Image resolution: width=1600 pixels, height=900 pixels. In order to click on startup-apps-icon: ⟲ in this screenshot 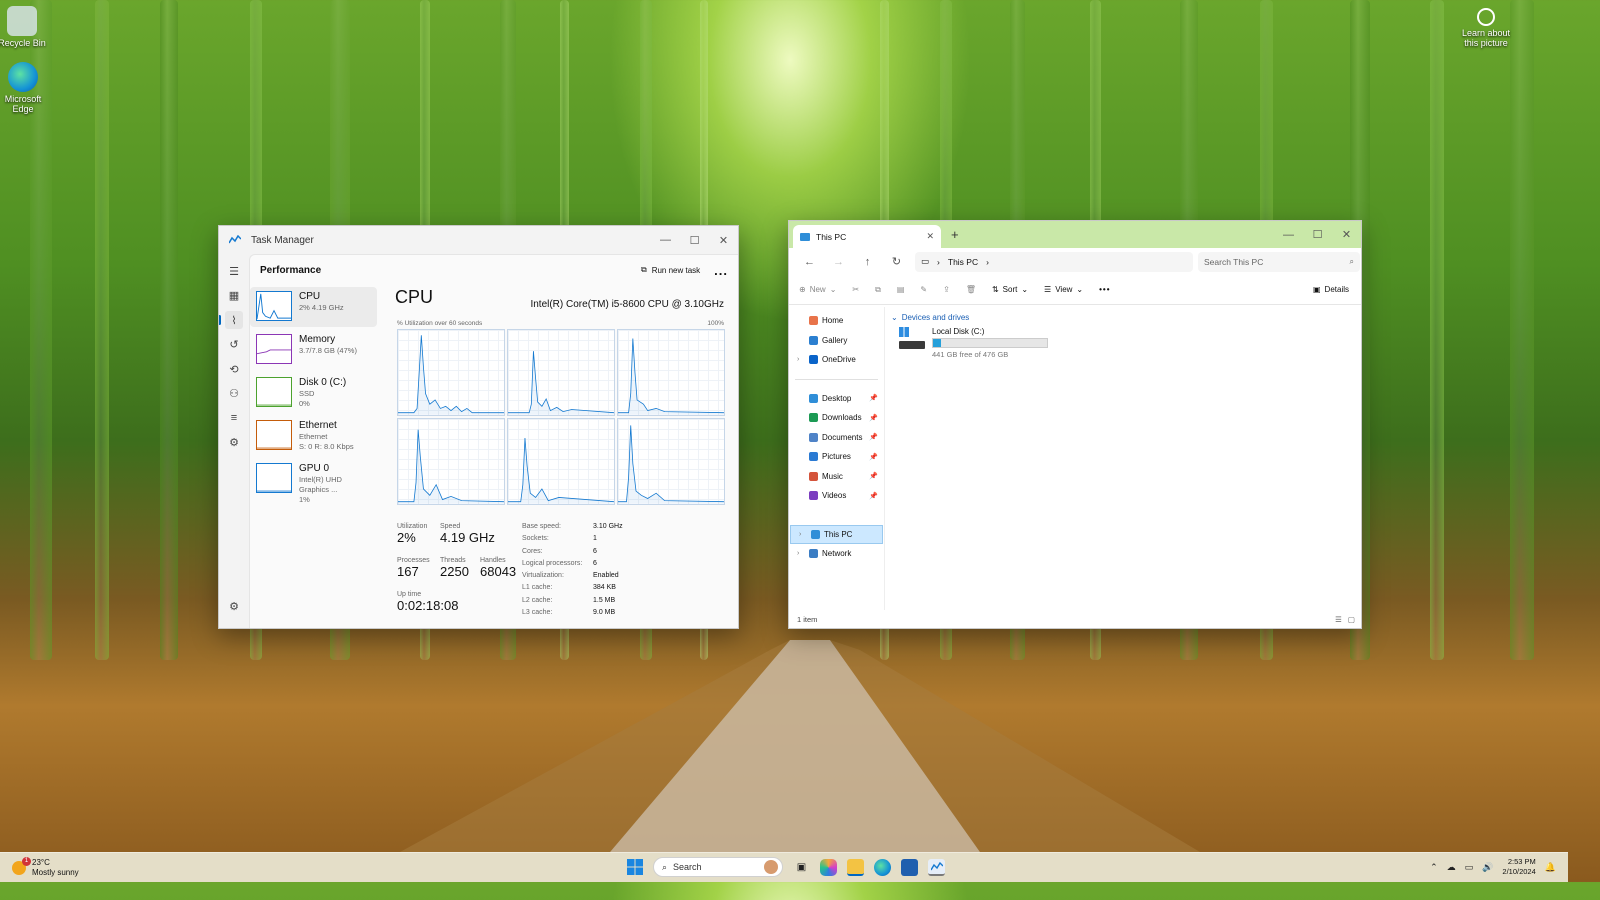, I will do `click(234, 369)`.